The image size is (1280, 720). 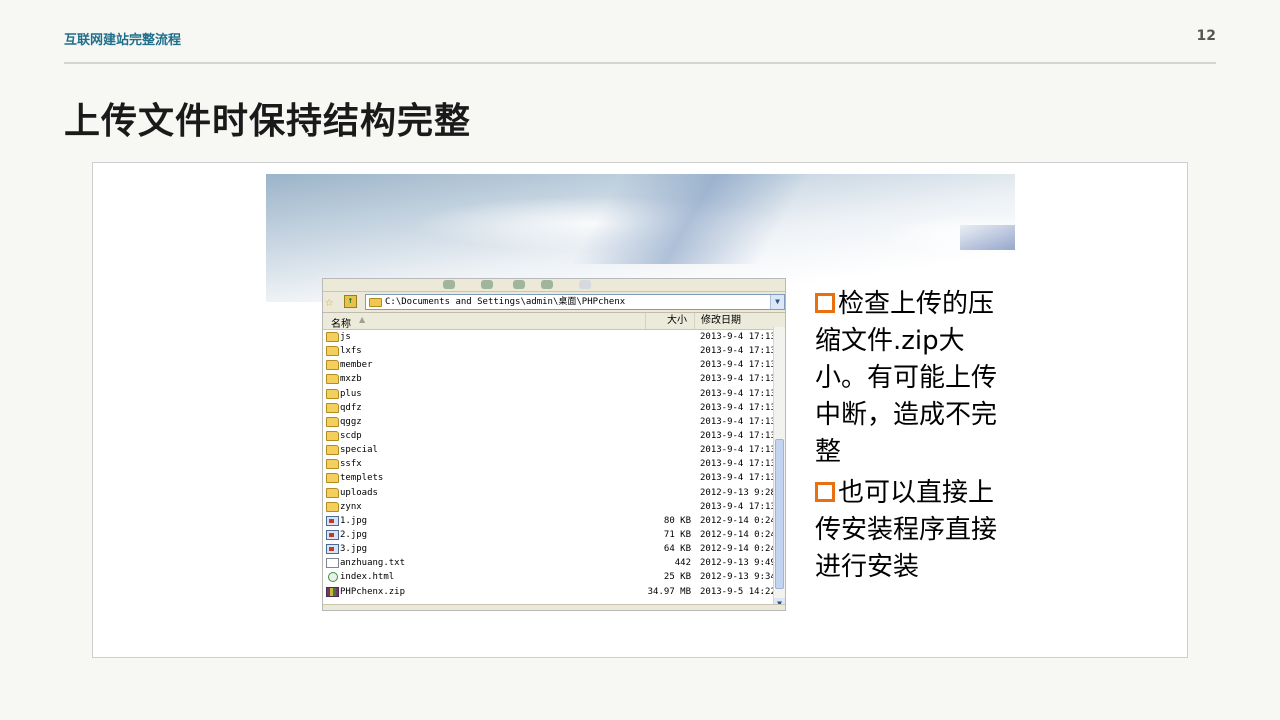 What do you see at coordinates (332, 591) in the screenshot?
I see `zip-archive-icon` at bounding box center [332, 591].